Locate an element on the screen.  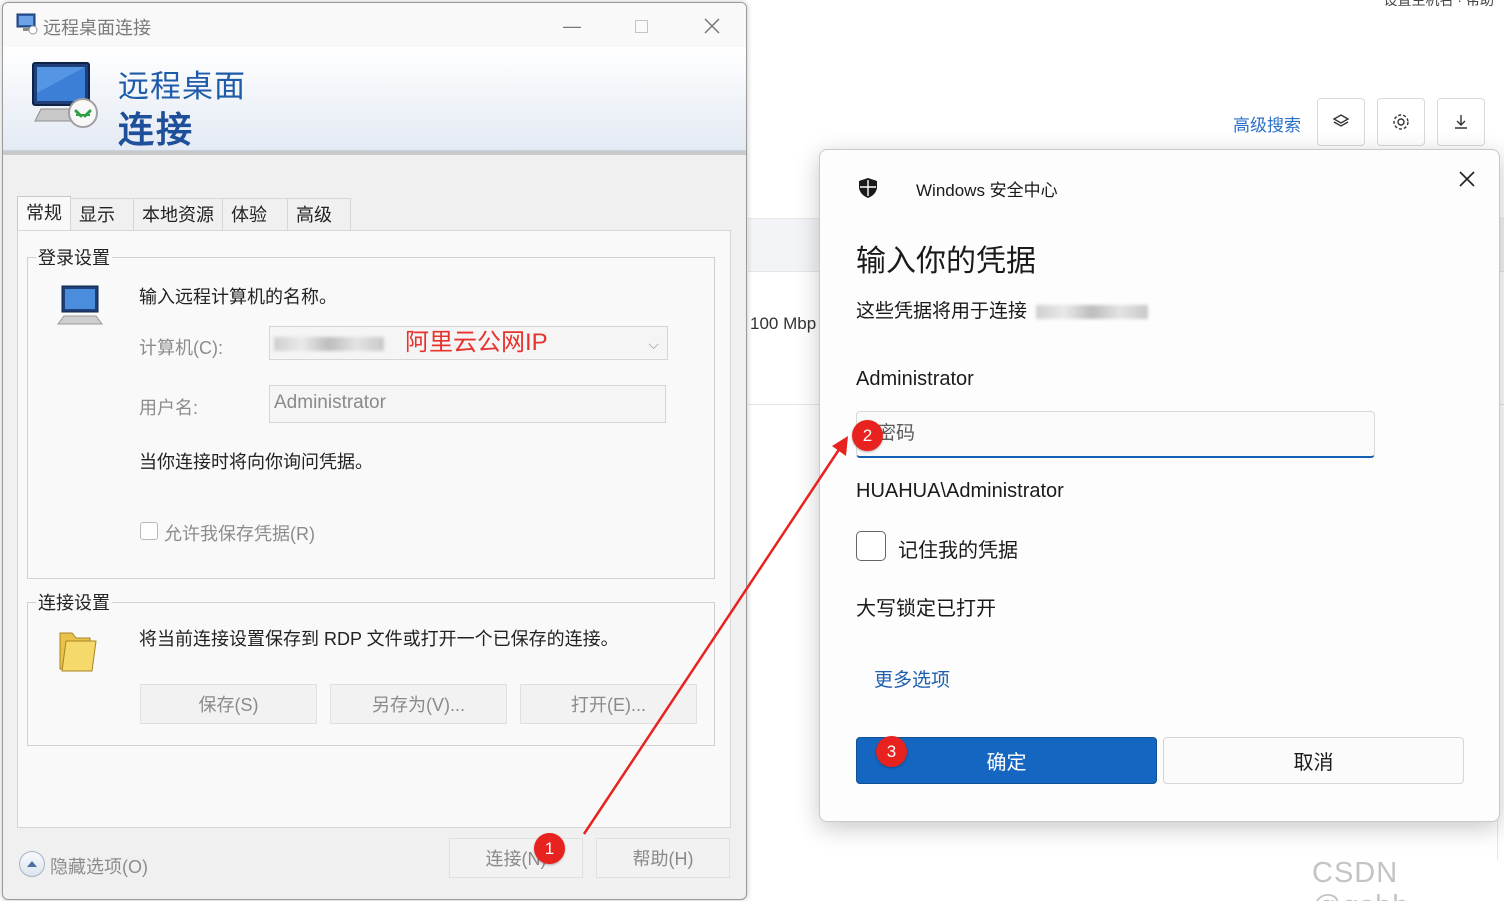
chevron-up-icon is located at coordinates (32, 864).